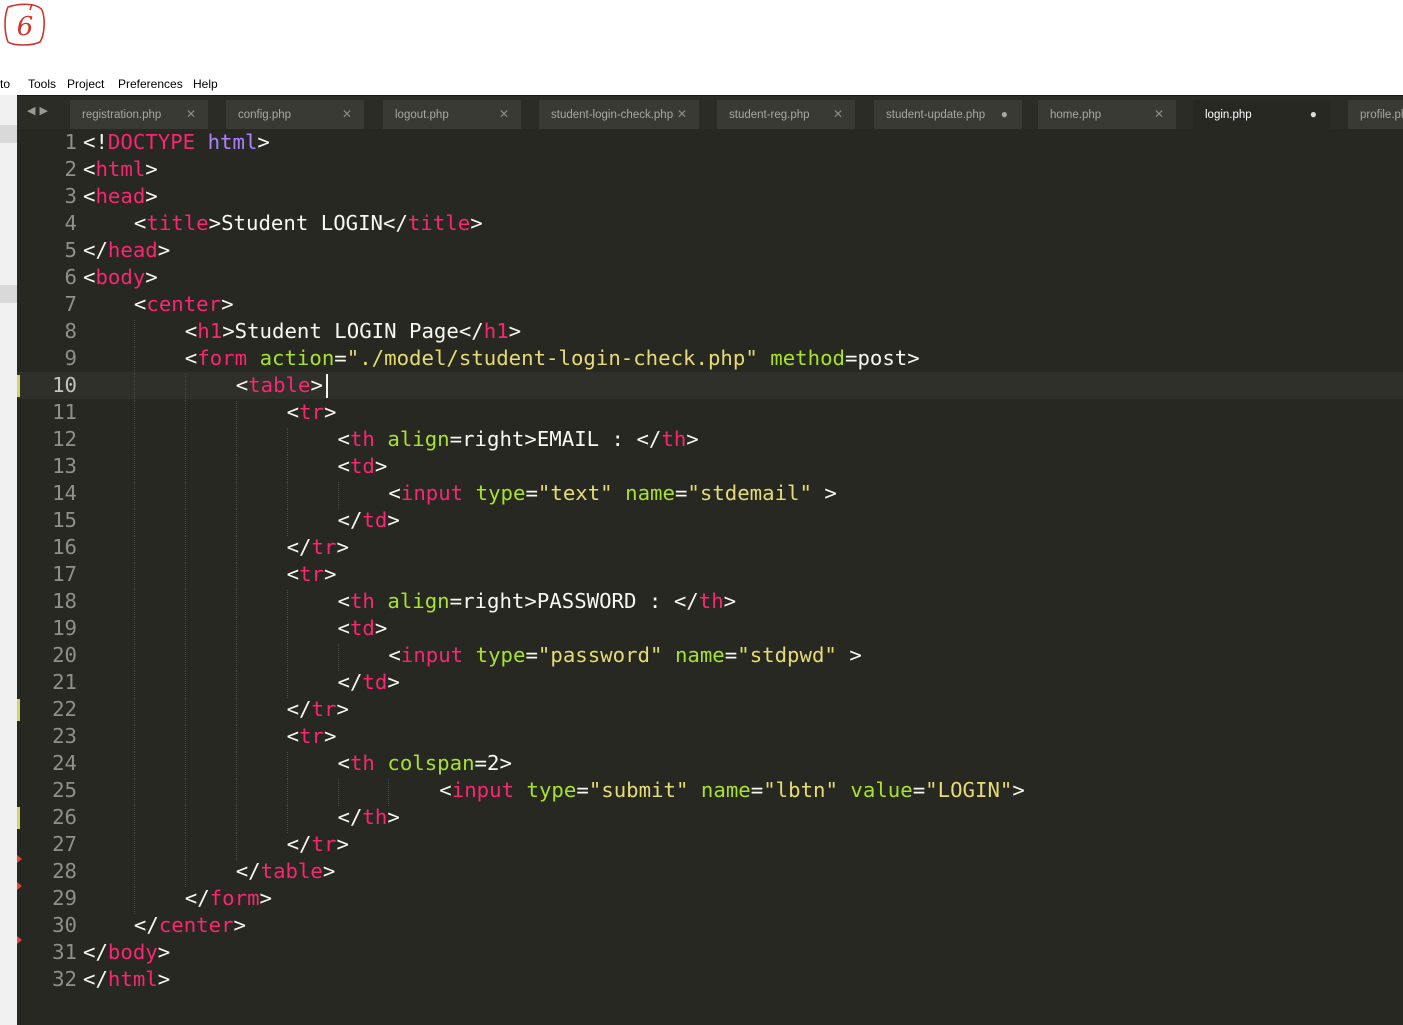  Describe the element at coordinates (786, 114) in the screenshot. I see `tab-student-reg: student-reg.php ✕` at that location.